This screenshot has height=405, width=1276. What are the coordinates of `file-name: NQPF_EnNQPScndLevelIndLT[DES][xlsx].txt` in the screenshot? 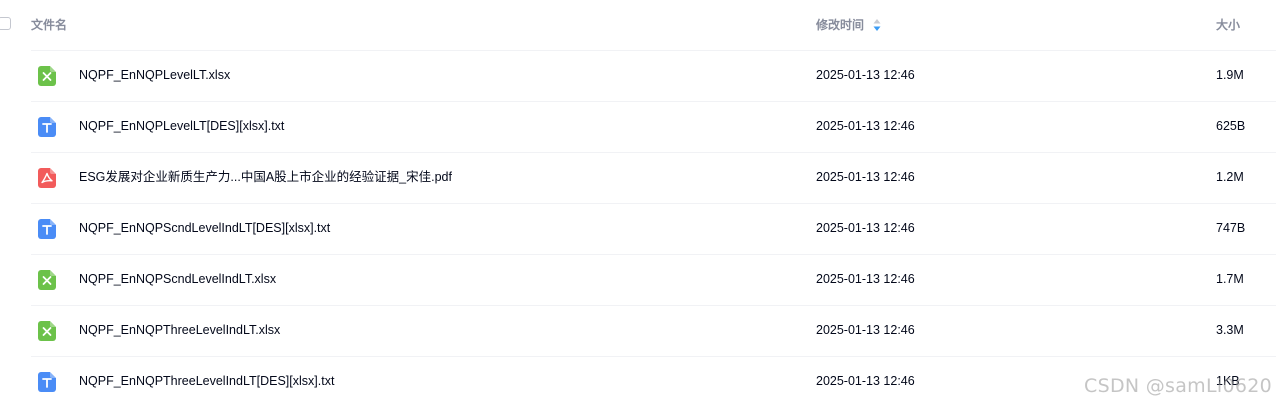 It's located at (204, 228).